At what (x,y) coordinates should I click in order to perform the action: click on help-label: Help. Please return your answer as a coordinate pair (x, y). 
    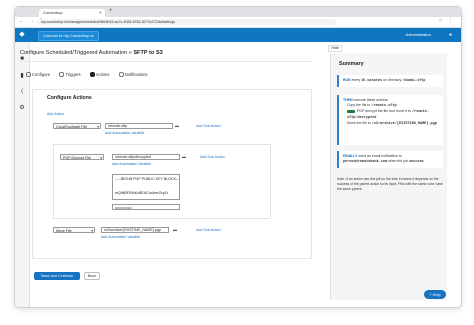
    Looking at the image, I should click on (436, 294).